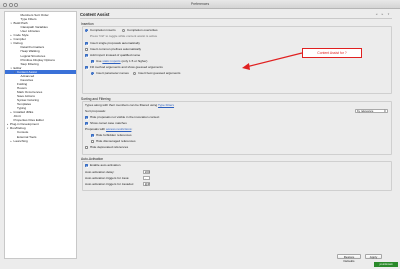  Describe the element at coordinates (86, 43) in the screenshot. I see `insert-single-checkbox` at that location.